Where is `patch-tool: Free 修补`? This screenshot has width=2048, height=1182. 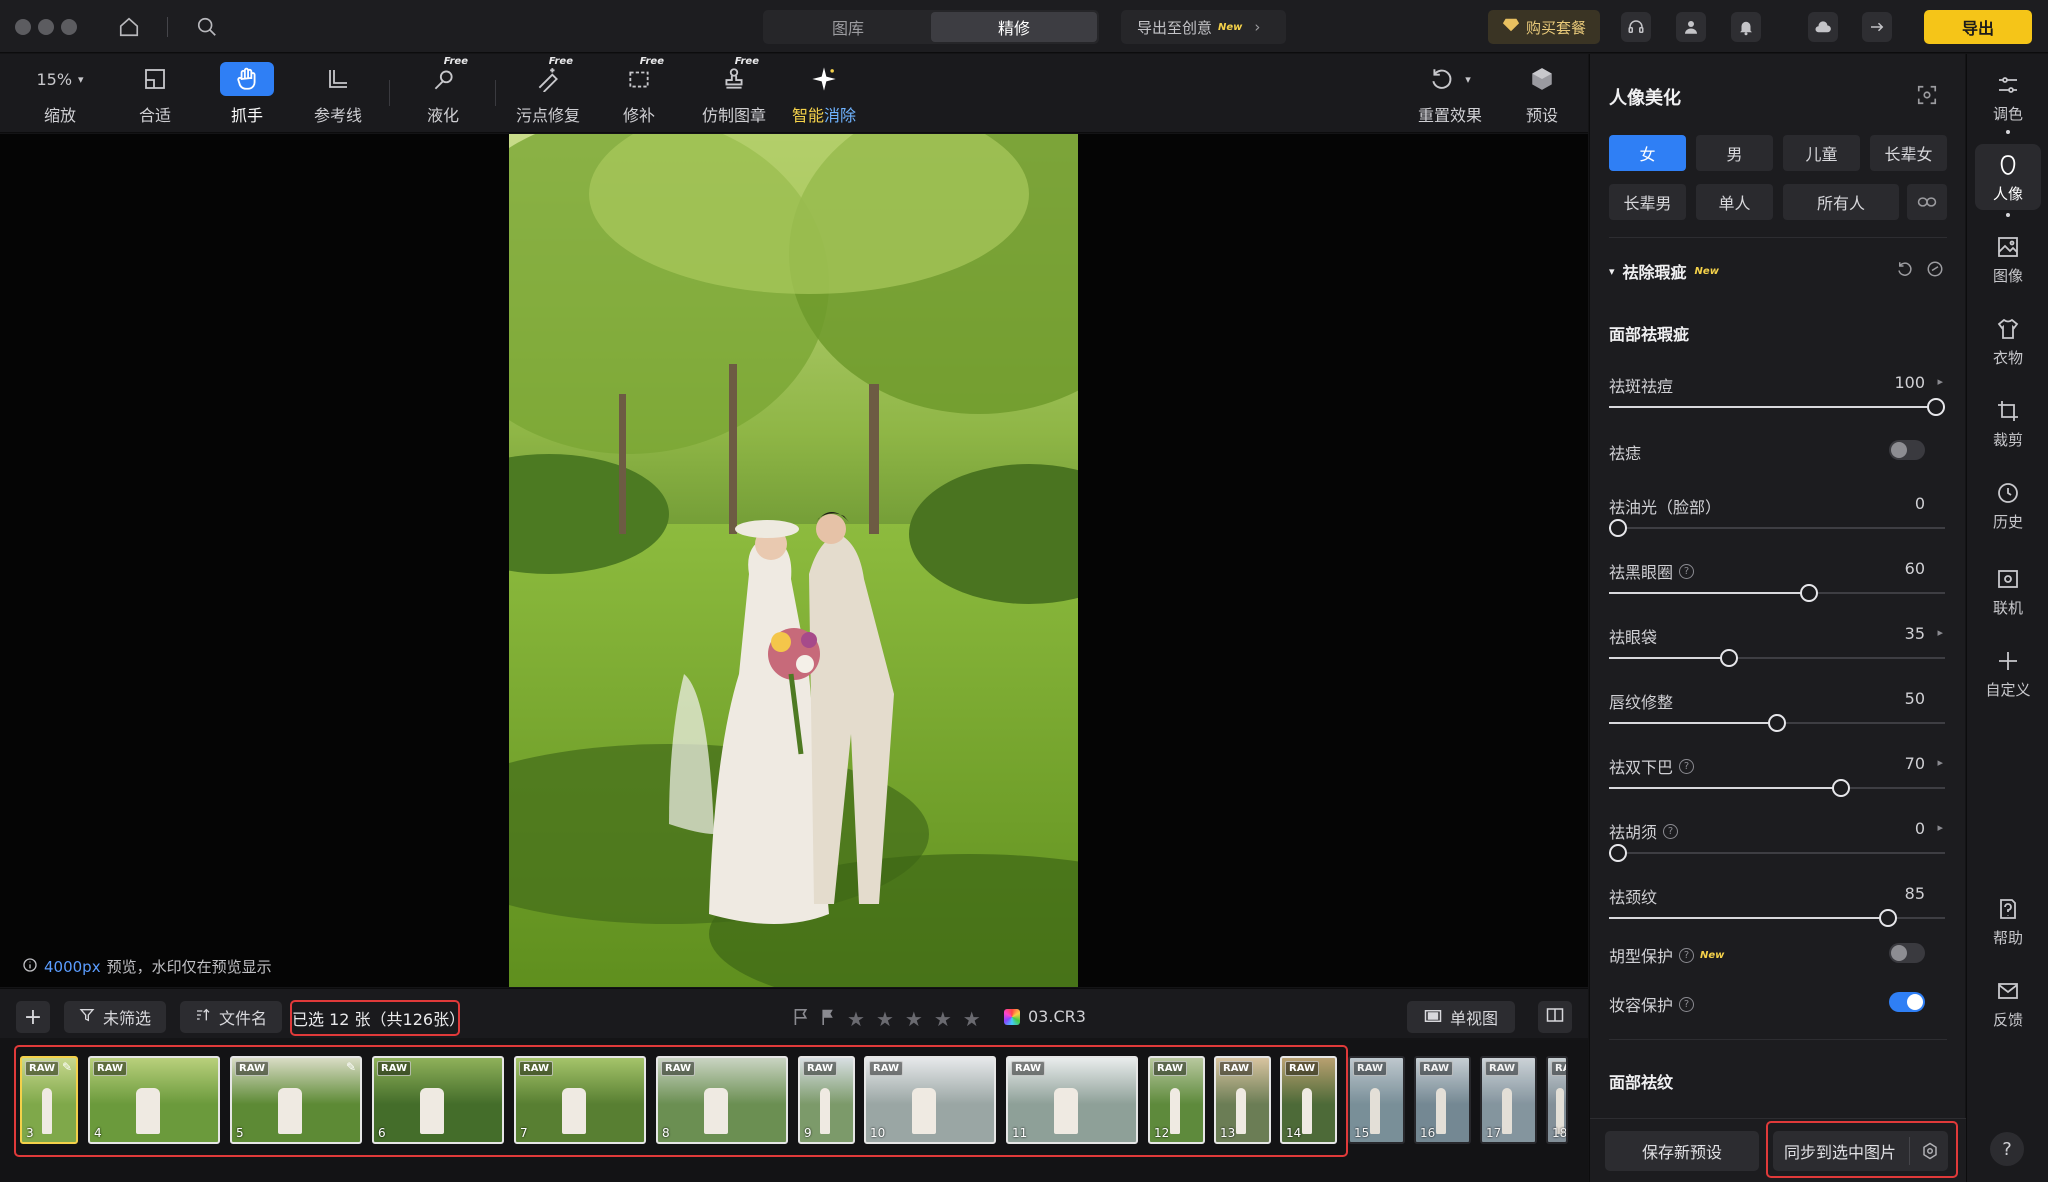
patch-tool: Free 修补 is located at coordinates (639, 91).